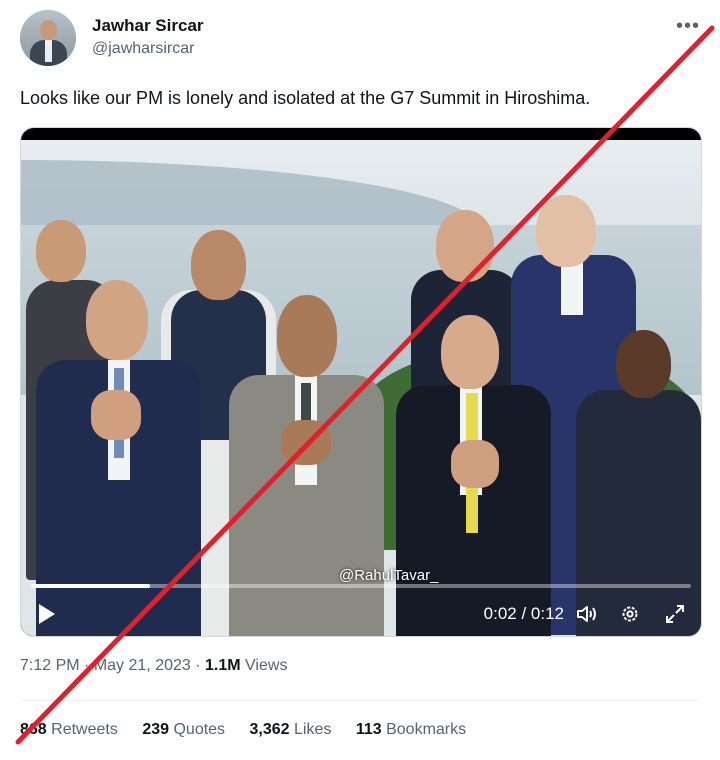 The height and width of the screenshot is (760, 720). Describe the element at coordinates (269, 729) in the screenshot. I see `likes-count: 3,362` at that location.